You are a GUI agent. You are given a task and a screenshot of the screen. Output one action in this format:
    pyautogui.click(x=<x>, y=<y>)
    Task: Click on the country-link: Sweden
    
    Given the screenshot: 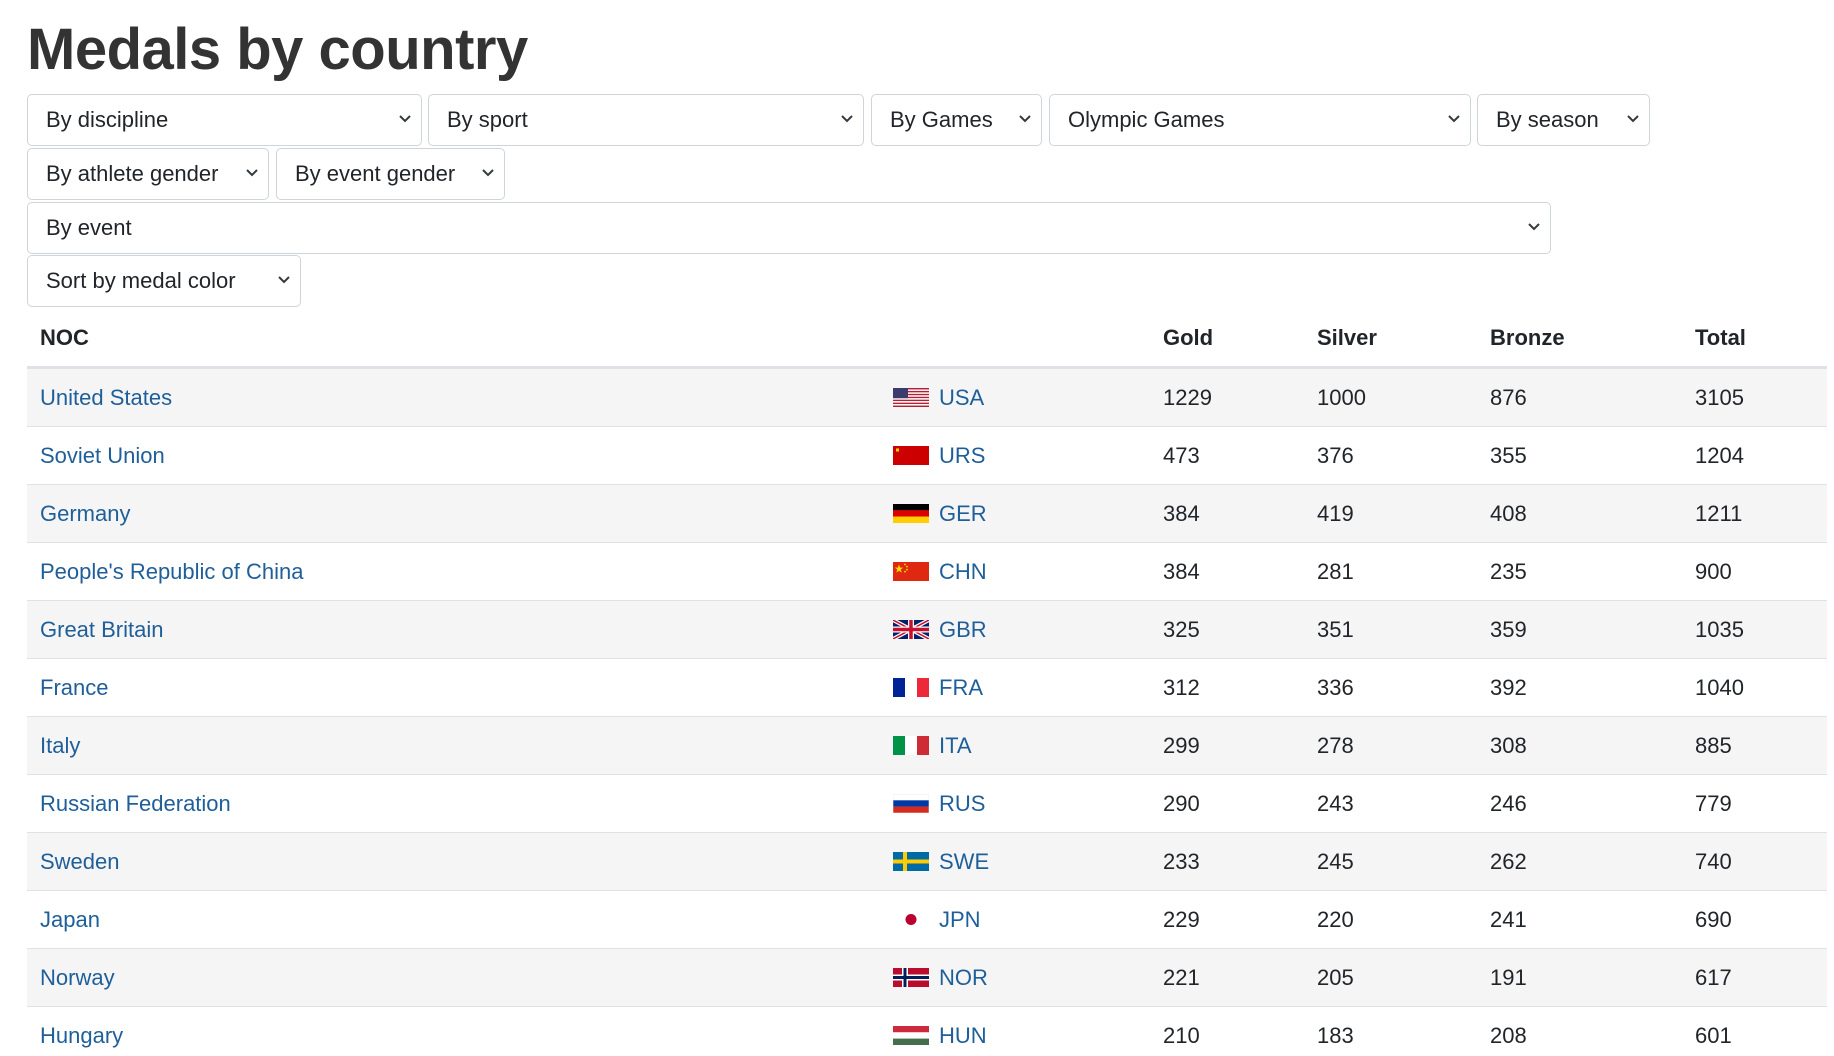 What is the action you would take?
    pyautogui.click(x=80, y=861)
    